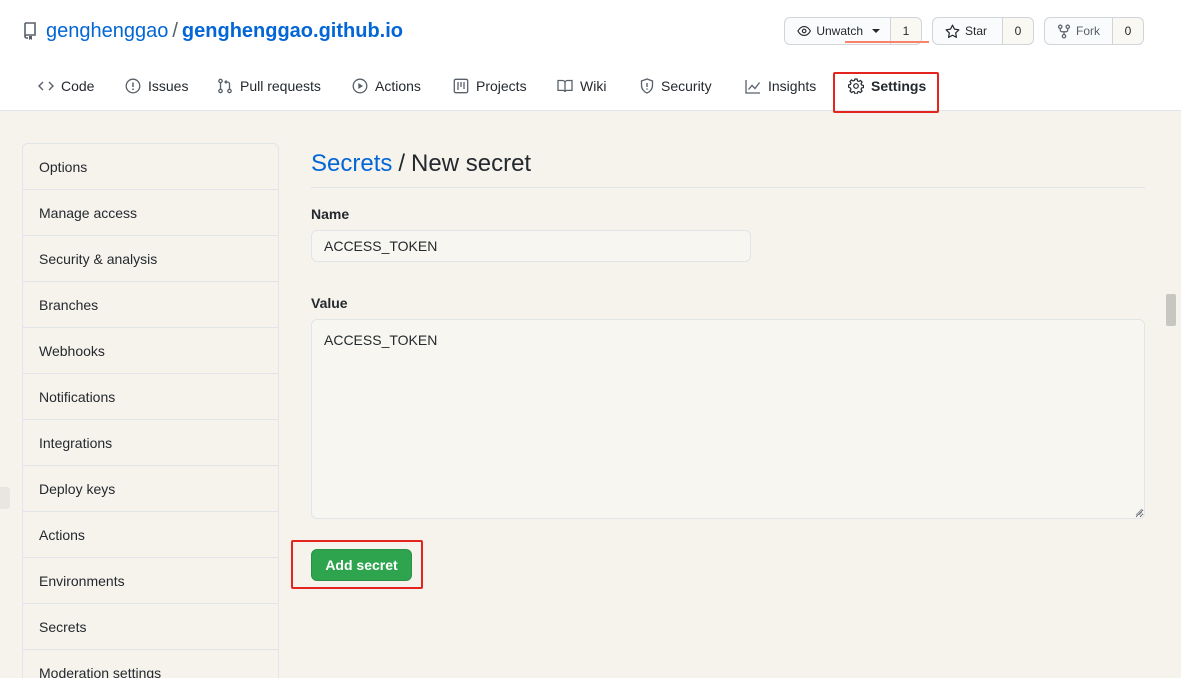 This screenshot has height=678, width=1181. I want to click on tab-projects: Projects, so click(490, 86).